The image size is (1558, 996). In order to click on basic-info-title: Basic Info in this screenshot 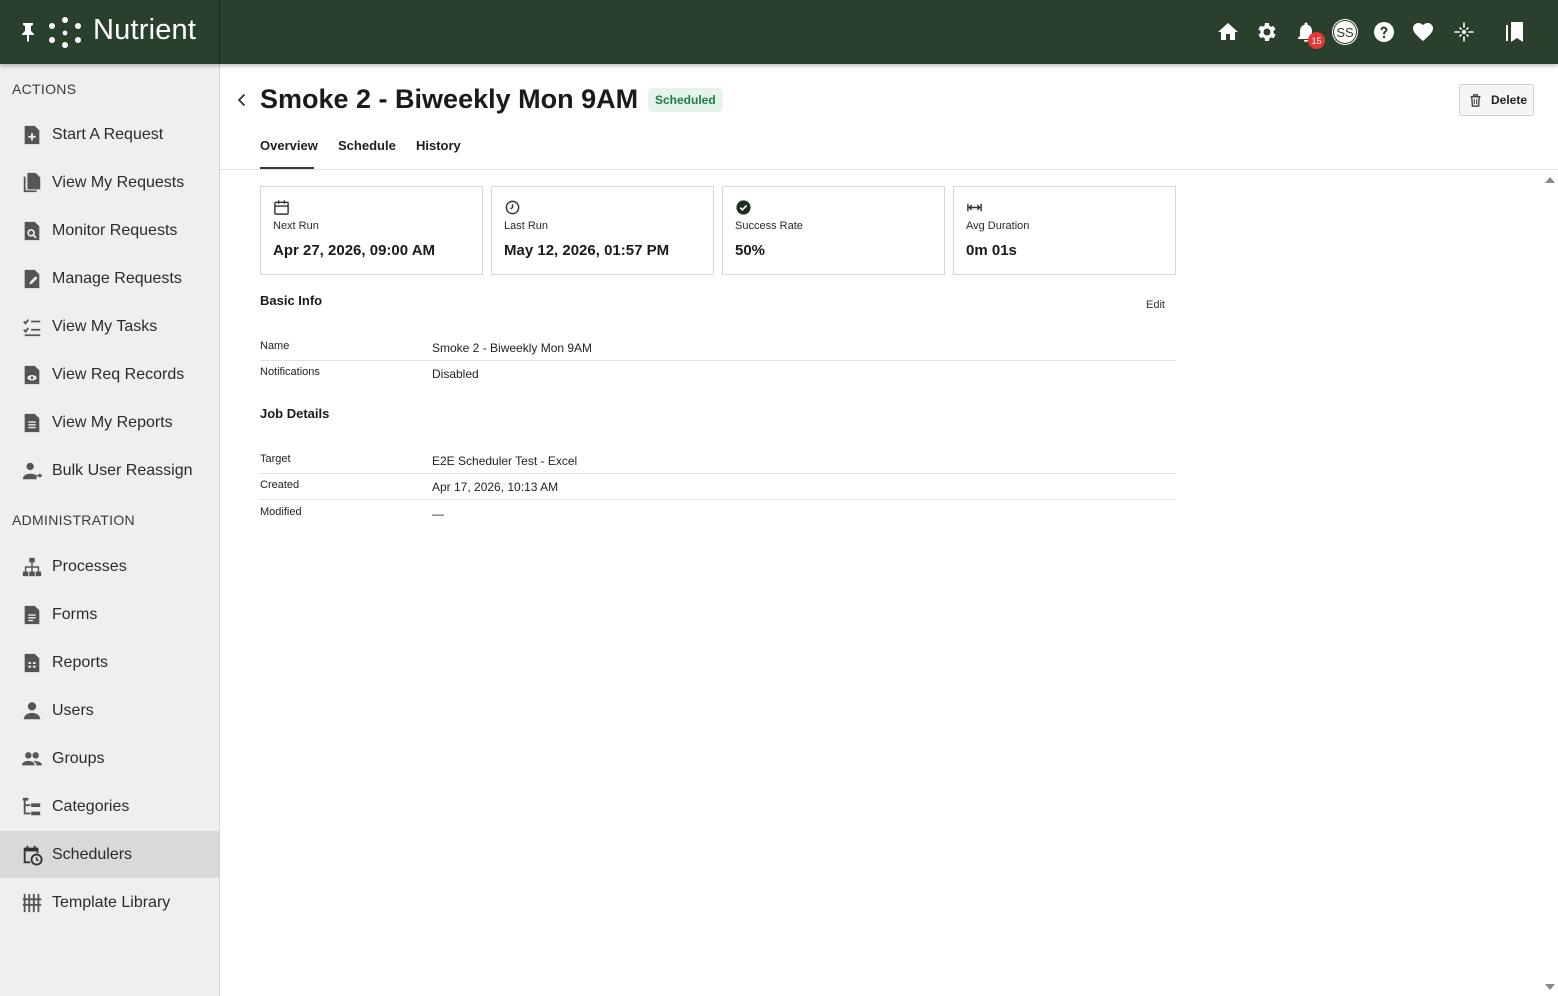, I will do `click(291, 300)`.